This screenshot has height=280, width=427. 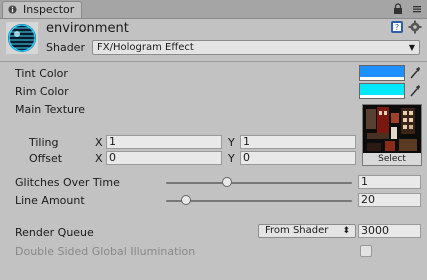 What do you see at coordinates (231, 142) in the screenshot?
I see `tiling-y-label: Y` at bounding box center [231, 142].